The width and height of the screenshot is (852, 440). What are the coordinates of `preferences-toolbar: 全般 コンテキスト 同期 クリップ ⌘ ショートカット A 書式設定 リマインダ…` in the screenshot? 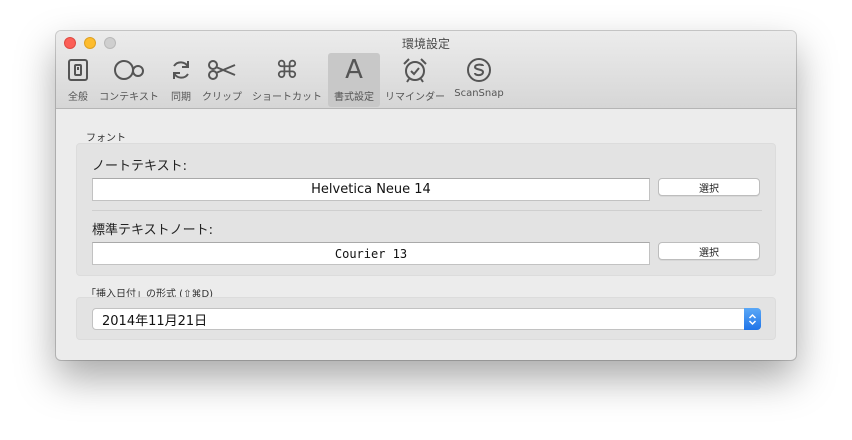 It's located at (285, 80).